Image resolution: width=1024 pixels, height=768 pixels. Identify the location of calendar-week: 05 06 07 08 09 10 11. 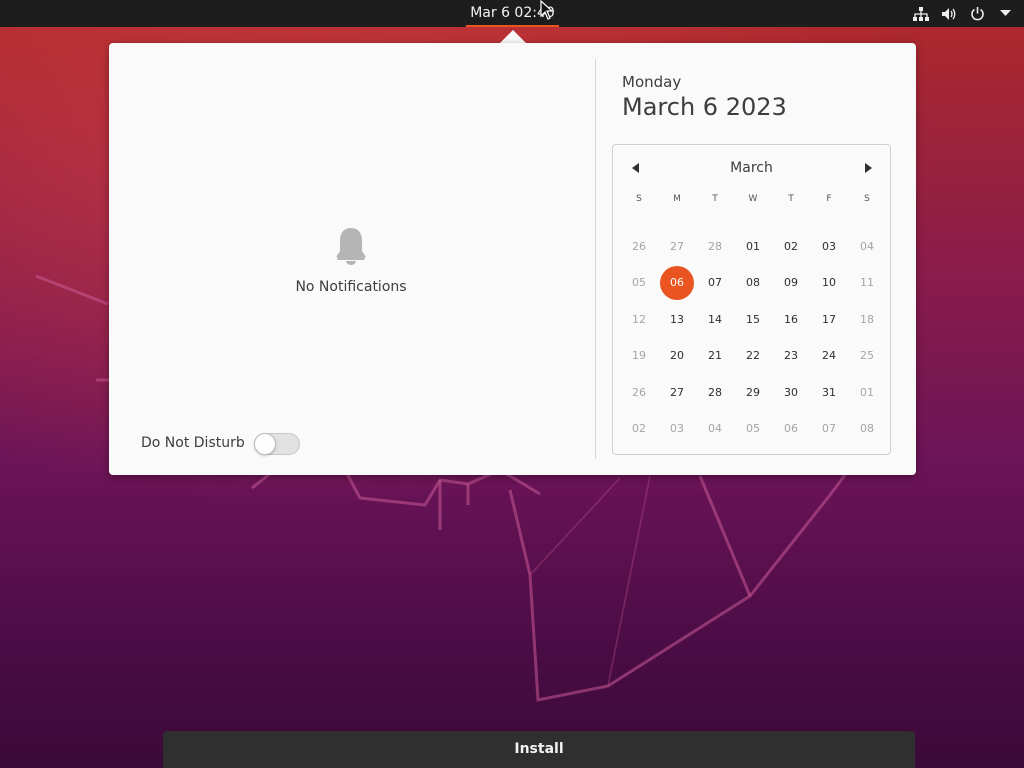
(753, 284).